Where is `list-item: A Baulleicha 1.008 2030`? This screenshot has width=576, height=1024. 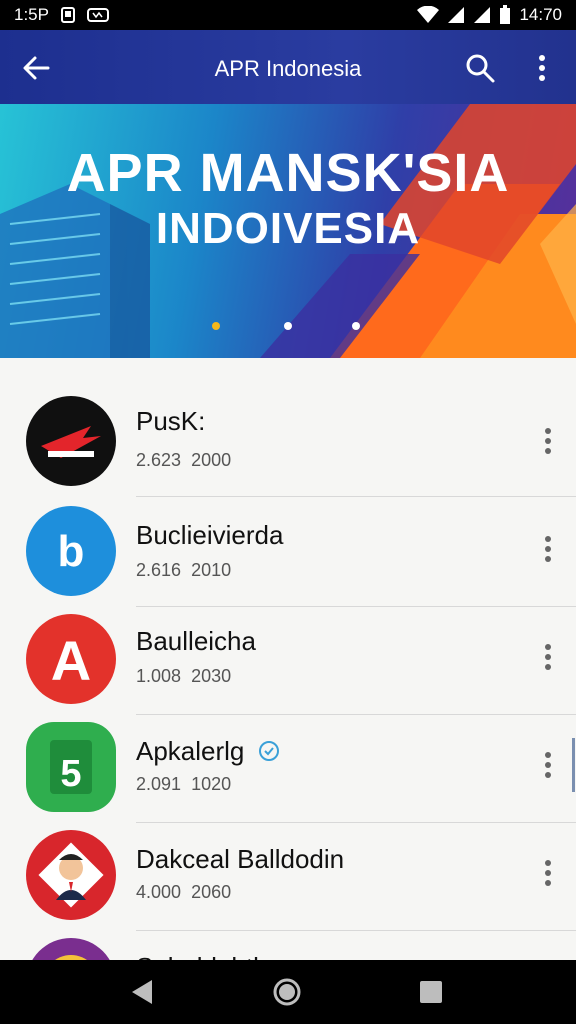 list-item: A Baulleicha 1.008 2030 is located at coordinates (288, 662).